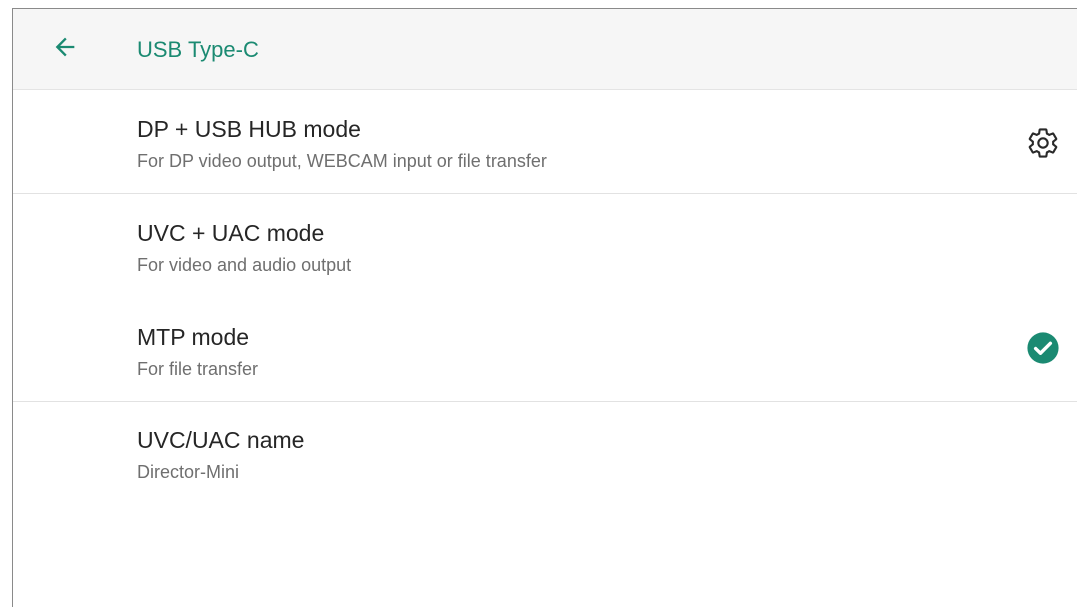  Describe the element at coordinates (188, 472) in the screenshot. I see `pref-summary: Director-Mini` at that location.